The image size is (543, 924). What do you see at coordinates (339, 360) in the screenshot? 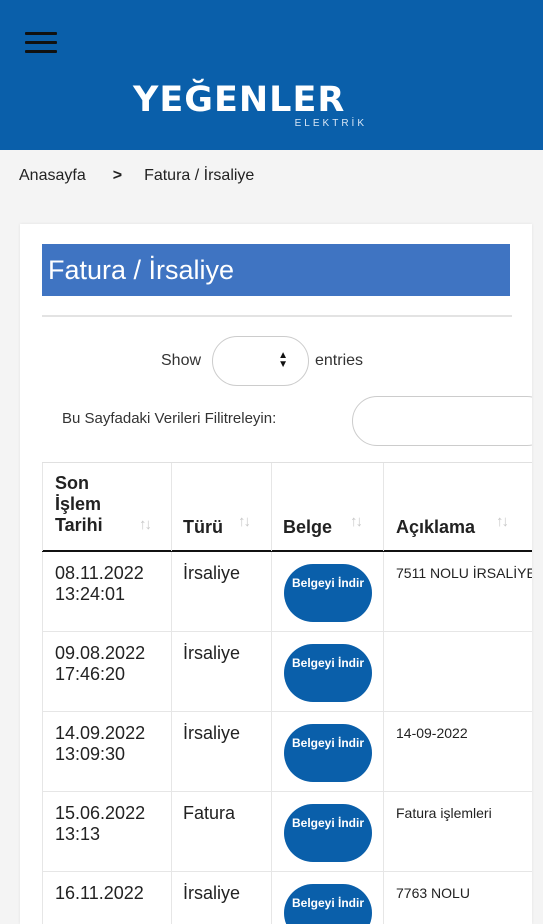
I see `entries-label: entries` at bounding box center [339, 360].